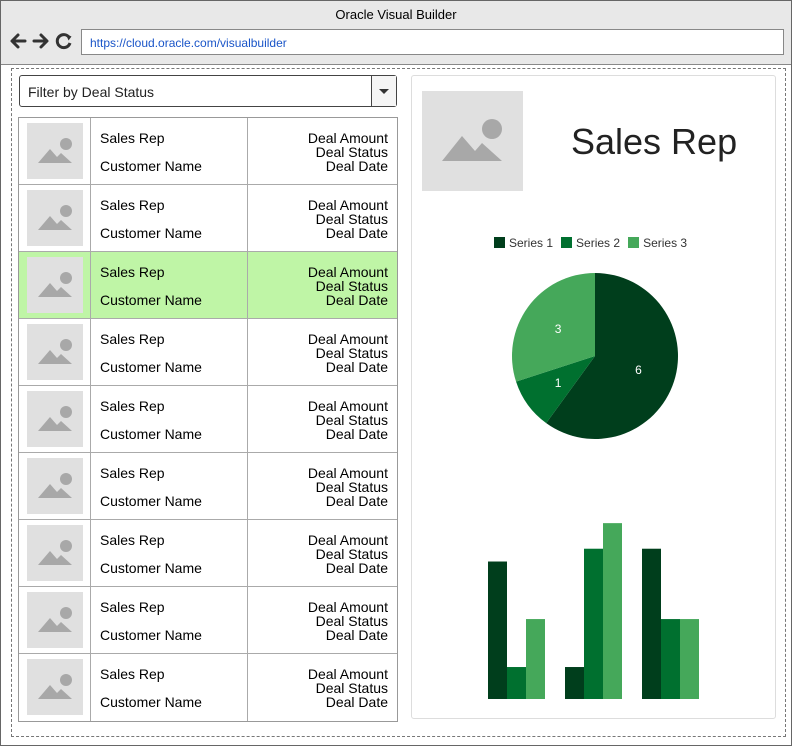 The width and height of the screenshot is (792, 746). What do you see at coordinates (208, 91) in the screenshot?
I see `deal-status-filter: Filter by Deal Status` at bounding box center [208, 91].